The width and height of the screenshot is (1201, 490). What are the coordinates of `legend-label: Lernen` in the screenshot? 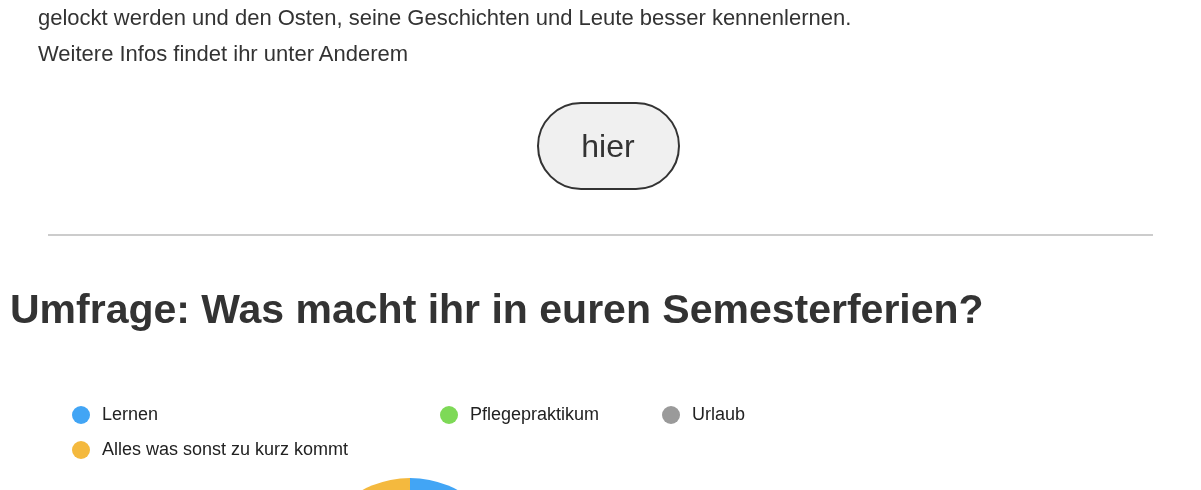 It's located at (130, 414).